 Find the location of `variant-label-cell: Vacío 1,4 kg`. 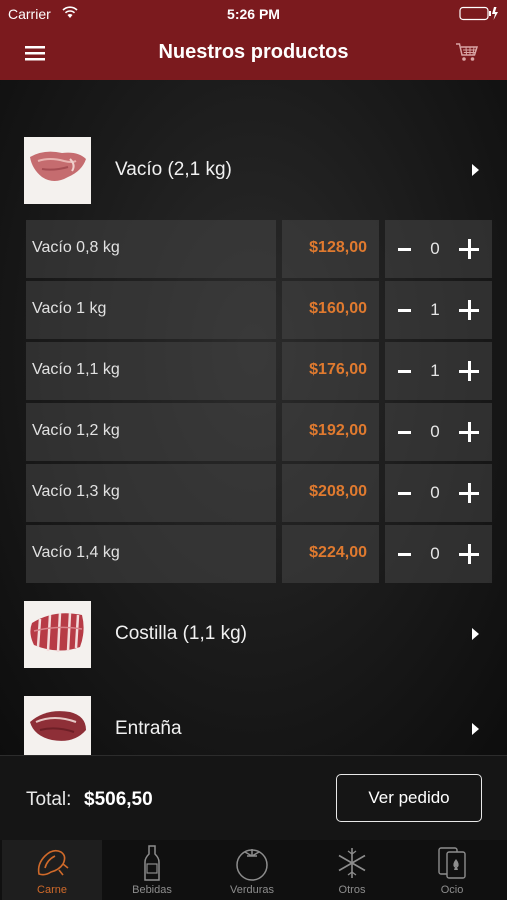

variant-label-cell: Vacío 1,4 kg is located at coordinates (151, 554).